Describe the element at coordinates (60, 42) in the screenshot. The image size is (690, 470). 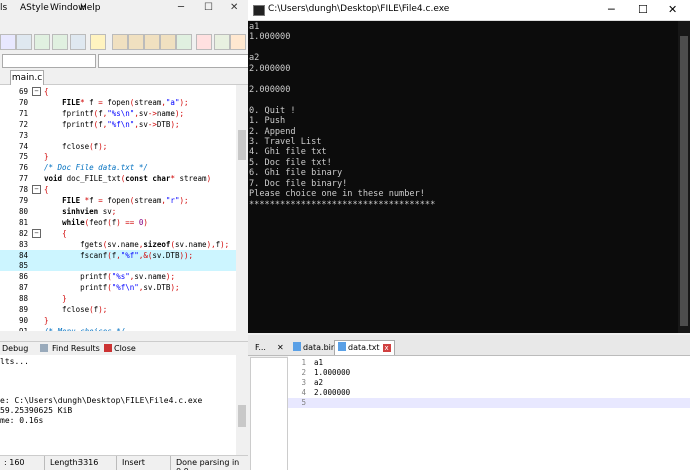
I see `unindent-icon` at that location.